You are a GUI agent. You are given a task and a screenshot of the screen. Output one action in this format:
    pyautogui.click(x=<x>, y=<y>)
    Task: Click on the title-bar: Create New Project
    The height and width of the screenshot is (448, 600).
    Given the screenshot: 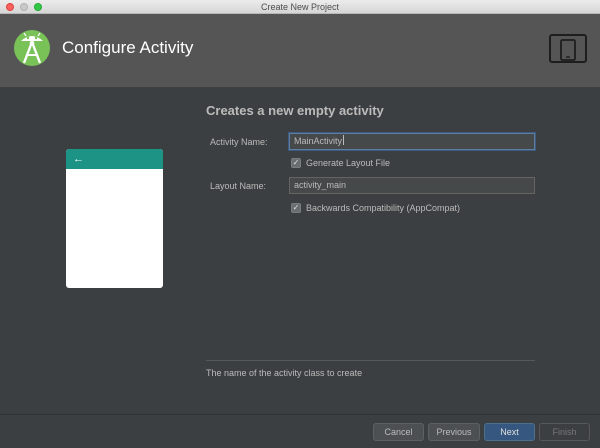 What is the action you would take?
    pyautogui.click(x=300, y=7)
    